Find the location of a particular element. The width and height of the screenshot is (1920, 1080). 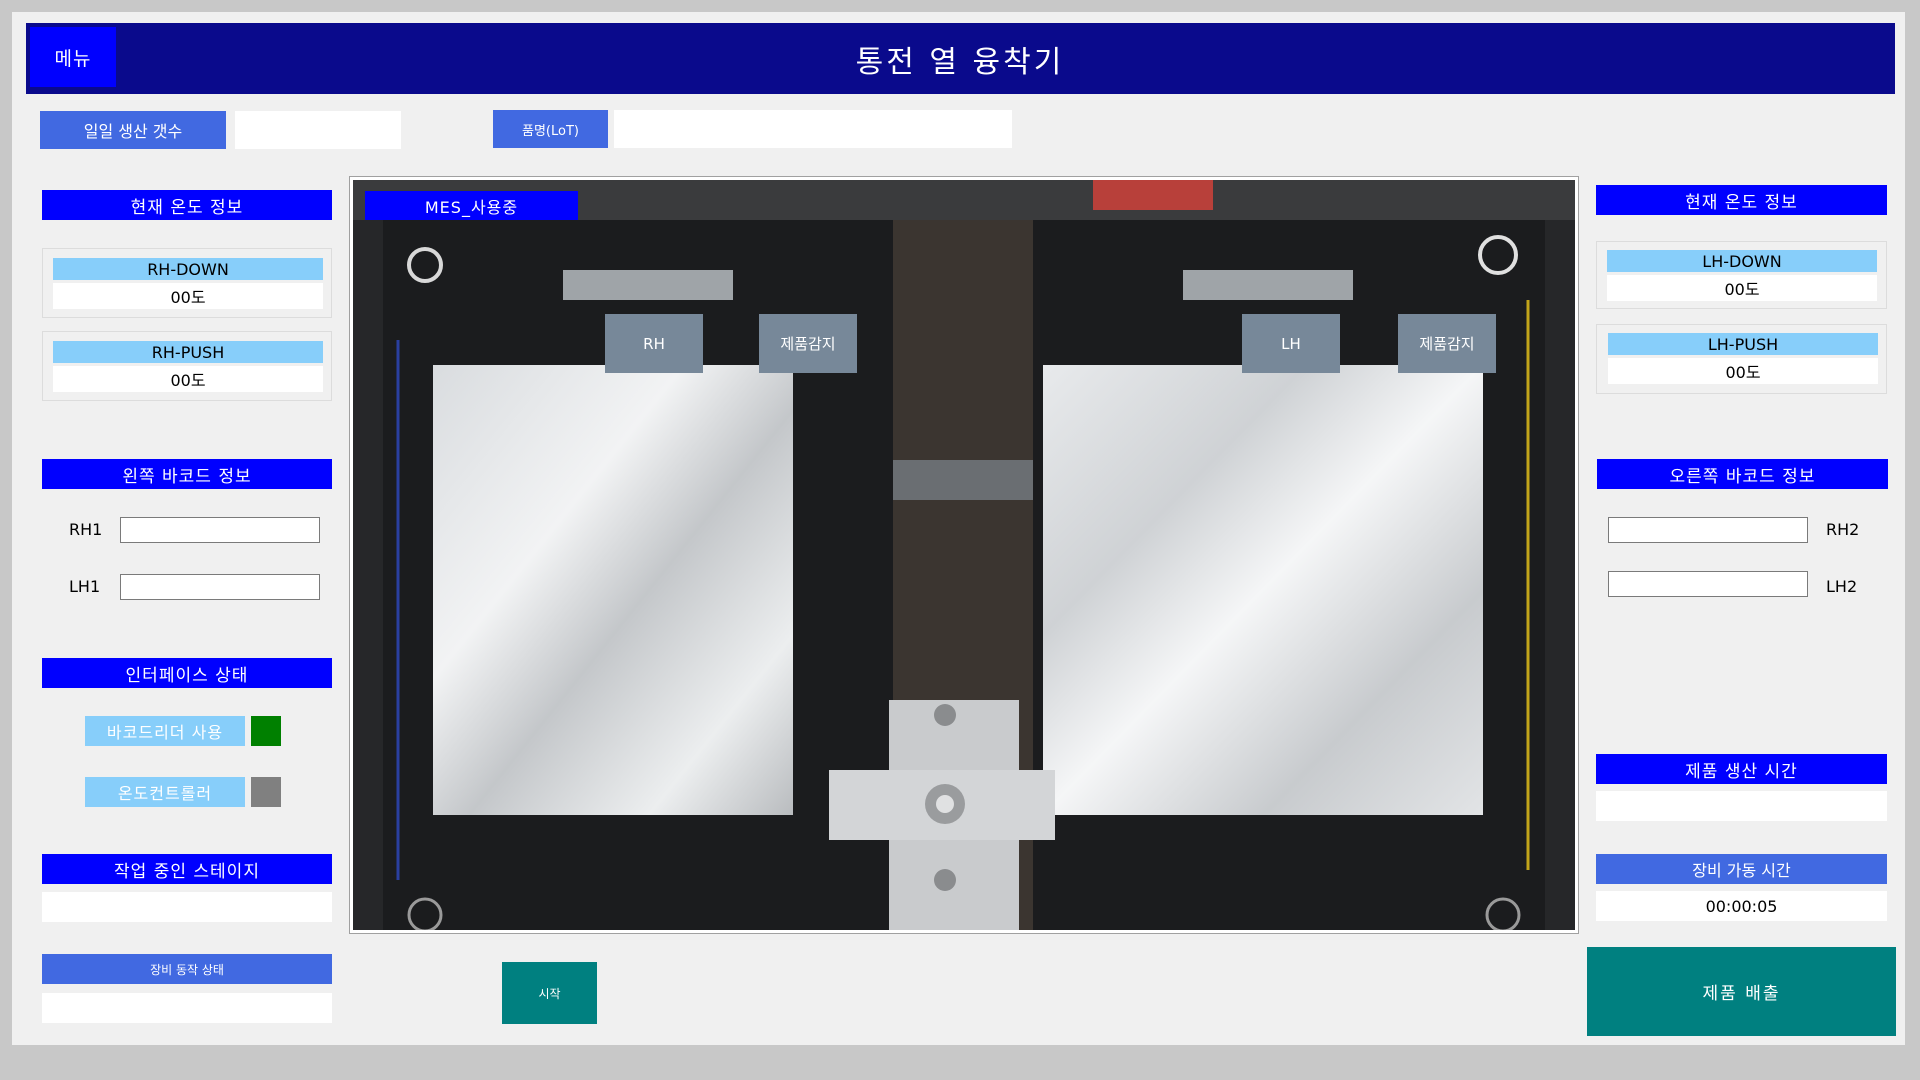

left-barcode-title: 왼쪽 바코드 정보 is located at coordinates (187, 474).